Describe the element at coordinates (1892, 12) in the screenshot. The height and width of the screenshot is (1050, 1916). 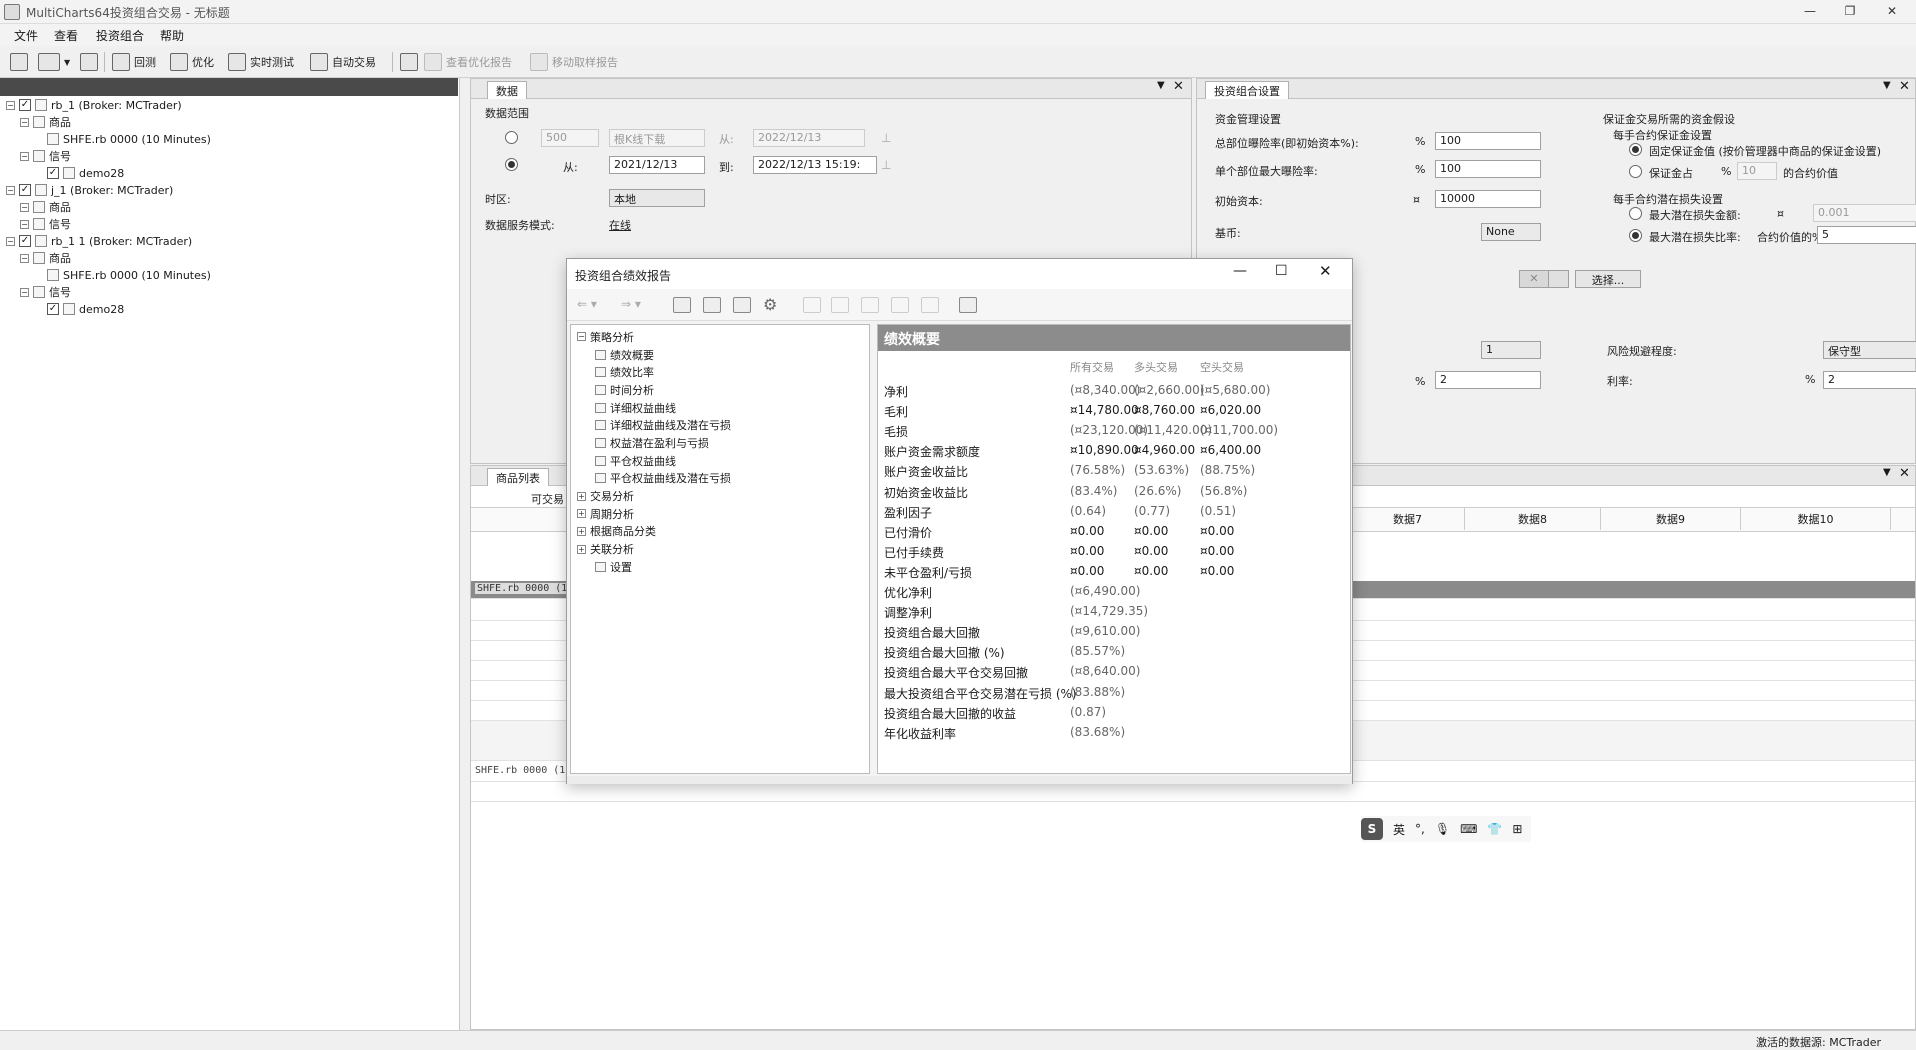
I see `close-button: ✕` at that location.